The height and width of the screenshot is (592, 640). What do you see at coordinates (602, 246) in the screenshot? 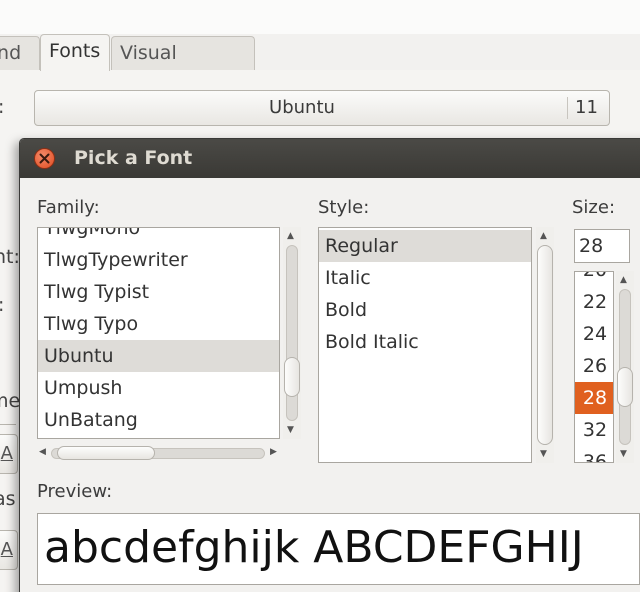
I see `size-input: 28` at bounding box center [602, 246].